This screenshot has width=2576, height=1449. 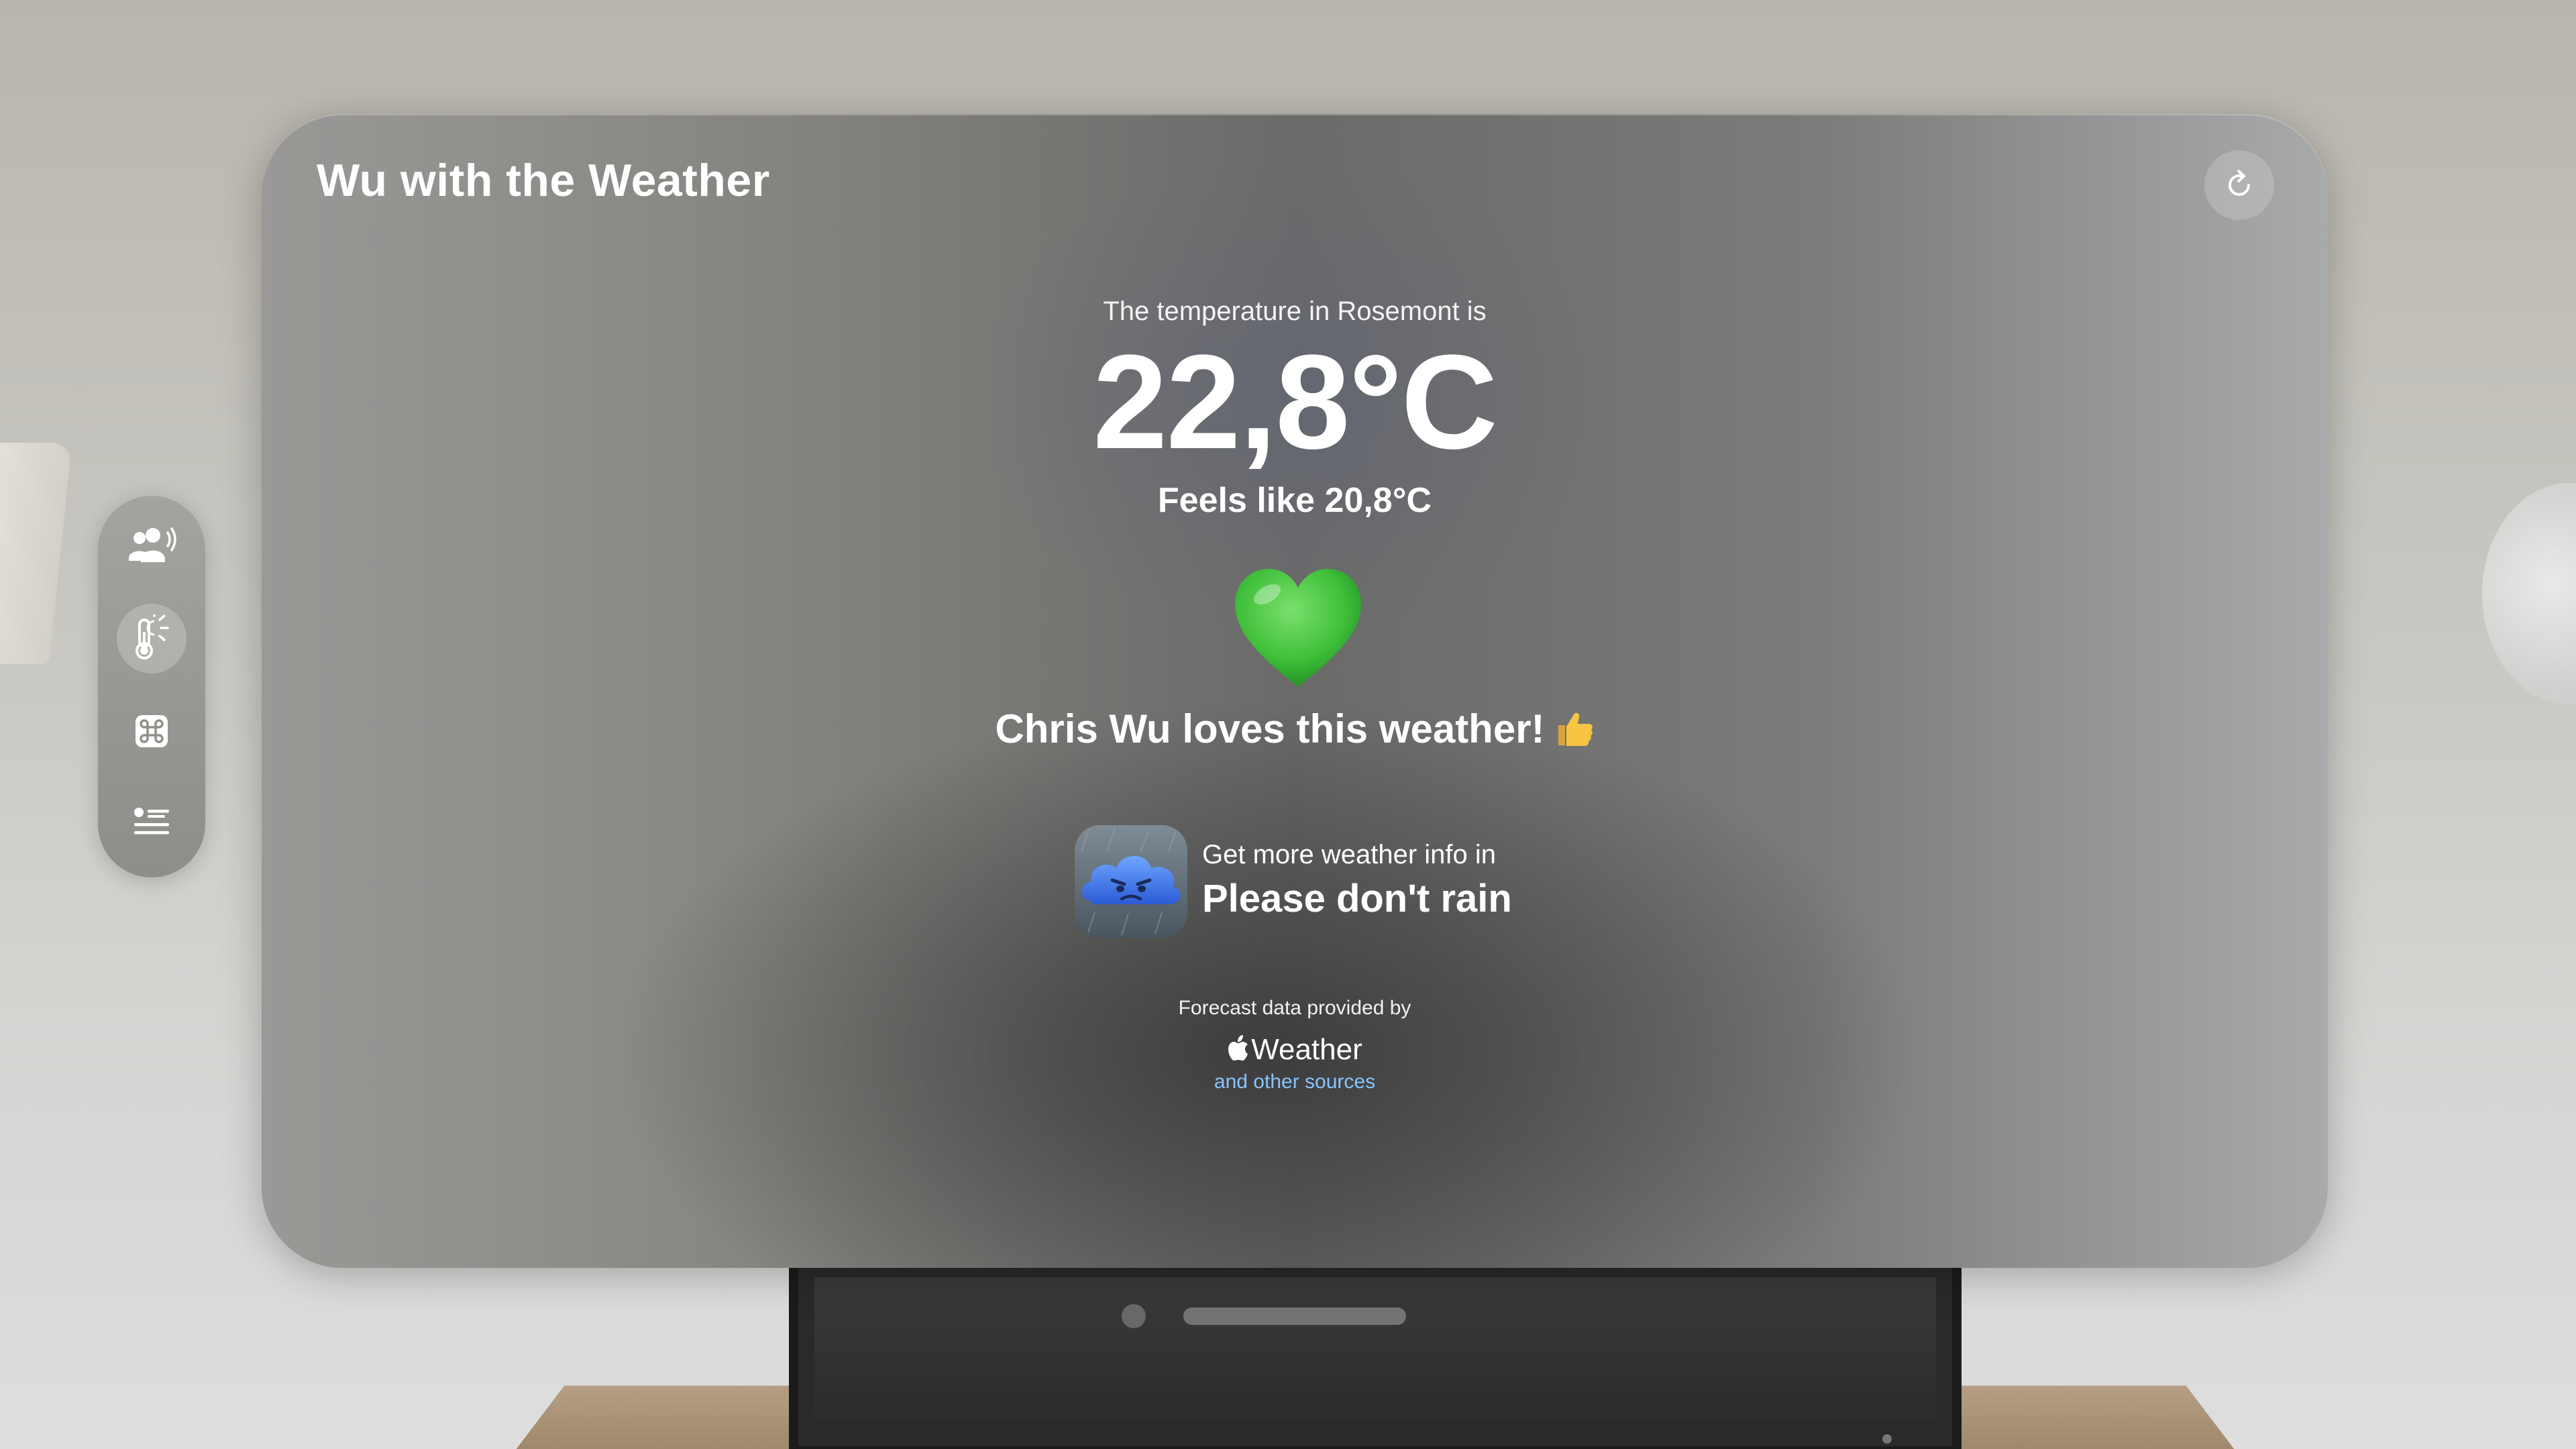 I want to click on people-audio-icon, so click(x=151, y=546).